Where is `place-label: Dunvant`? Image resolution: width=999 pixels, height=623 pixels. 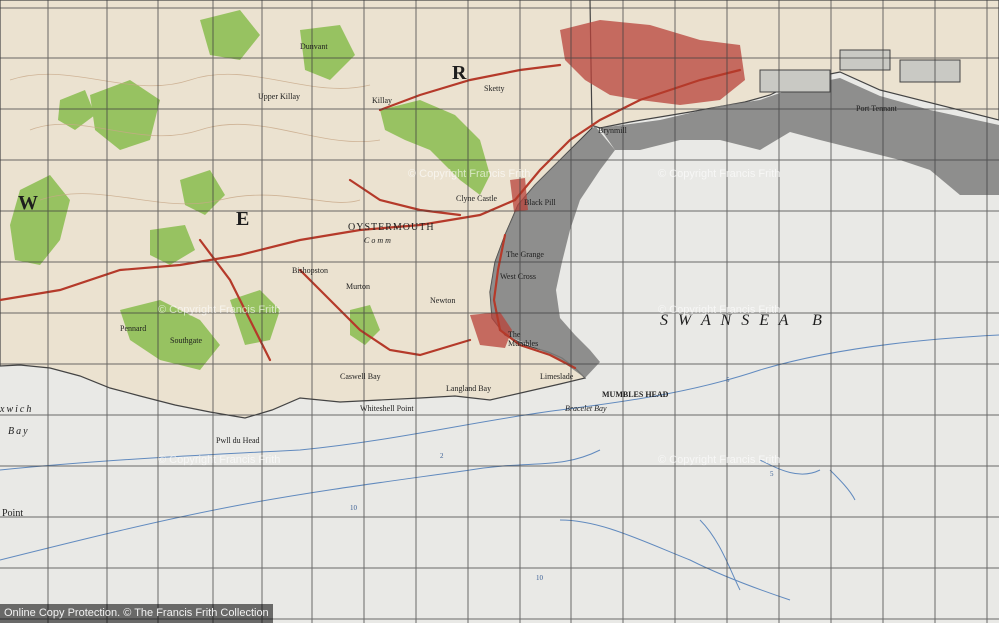
place-label: Dunvant is located at coordinates (314, 46).